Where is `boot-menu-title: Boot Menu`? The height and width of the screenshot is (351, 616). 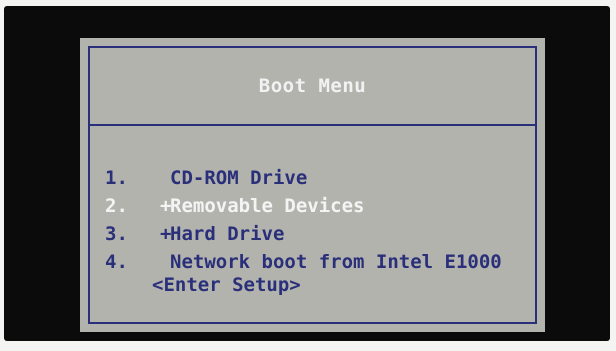 boot-menu-title: Boot Menu is located at coordinates (312, 86).